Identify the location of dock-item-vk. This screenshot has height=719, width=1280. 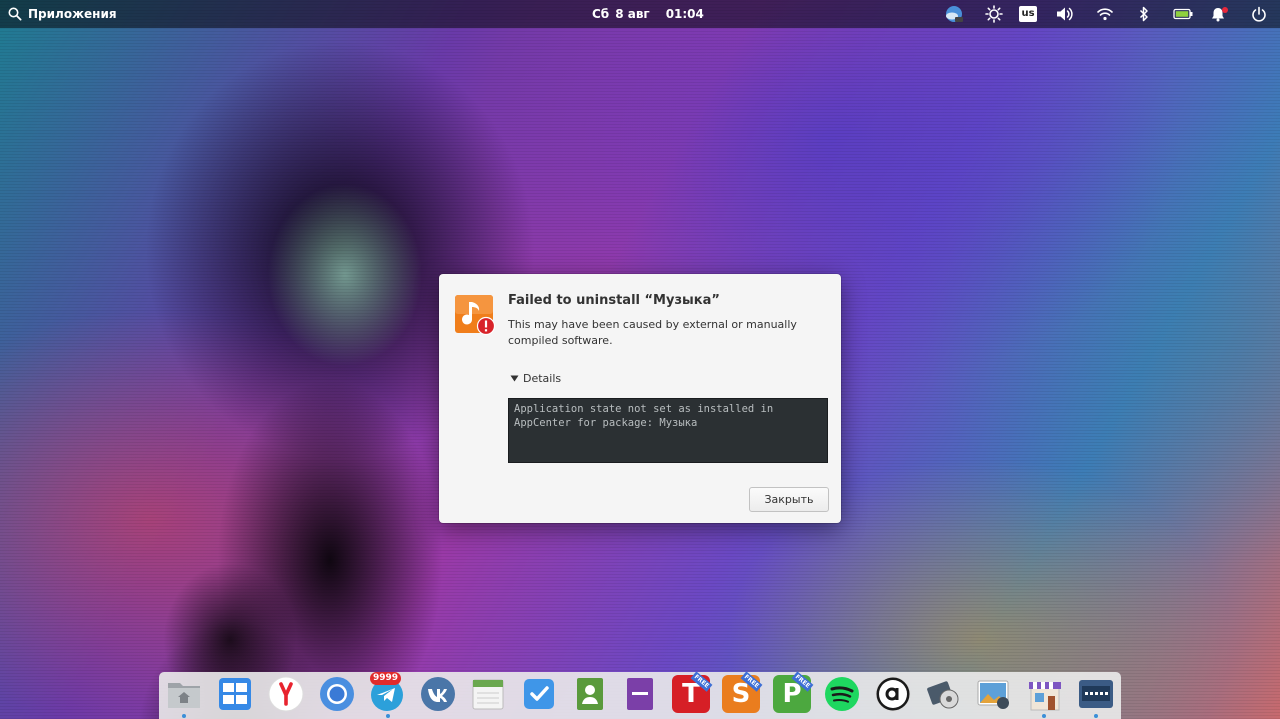
(438, 694).